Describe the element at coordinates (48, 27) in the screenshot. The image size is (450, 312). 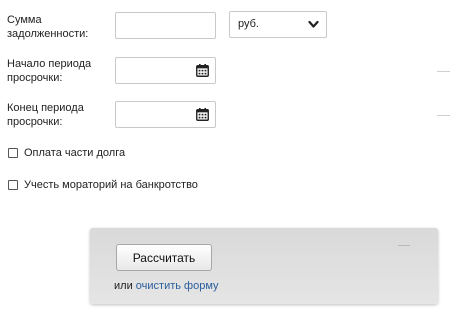
I see `debt-amount-label: Сумма задолженности:` at that location.